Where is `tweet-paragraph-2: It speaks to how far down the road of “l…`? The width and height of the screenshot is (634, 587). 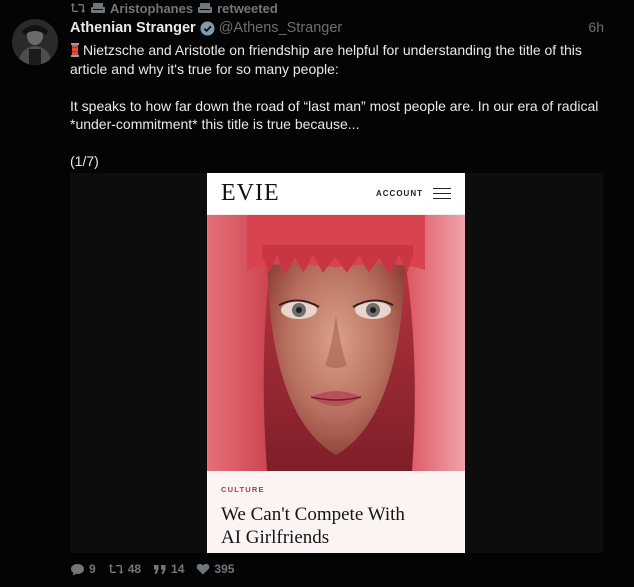 tweet-paragraph-2: It speaks to how far down the road of “l… is located at coordinates (334, 115).